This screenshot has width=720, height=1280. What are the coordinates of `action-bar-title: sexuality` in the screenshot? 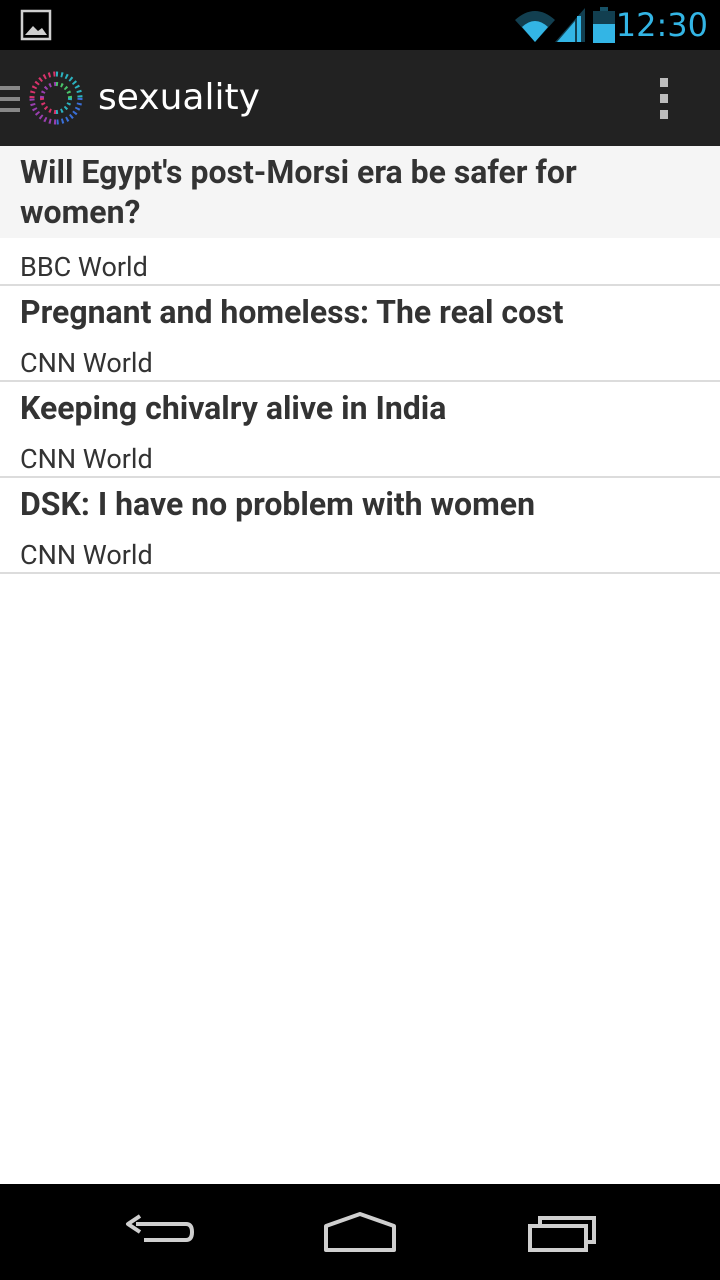 It's located at (179, 97).